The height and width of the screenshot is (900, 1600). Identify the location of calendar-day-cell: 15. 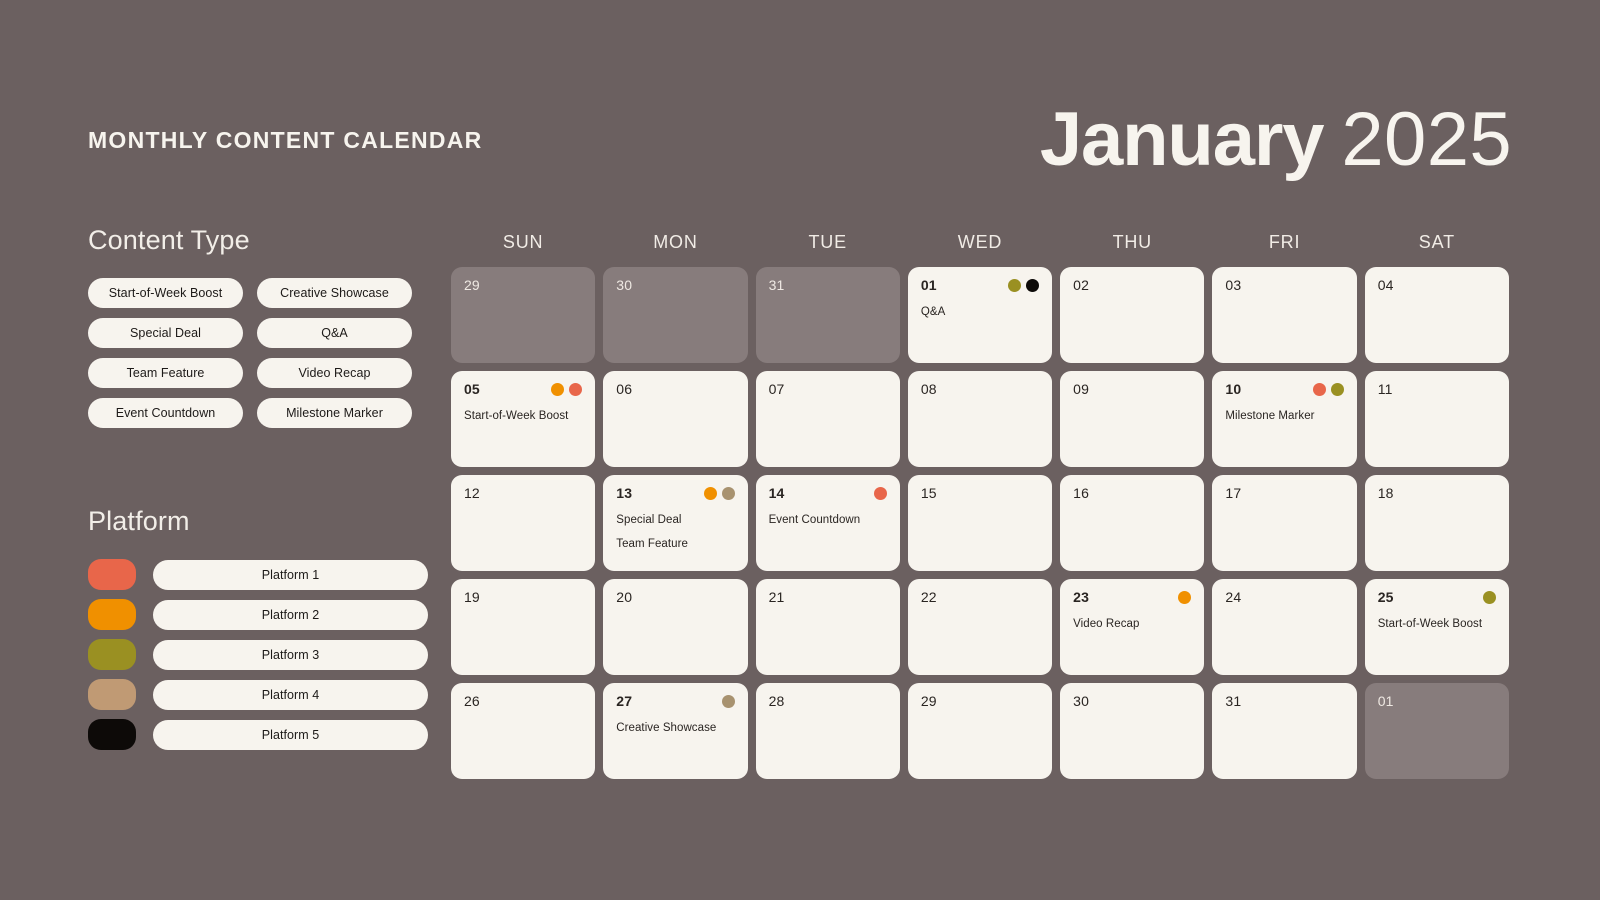
(980, 523).